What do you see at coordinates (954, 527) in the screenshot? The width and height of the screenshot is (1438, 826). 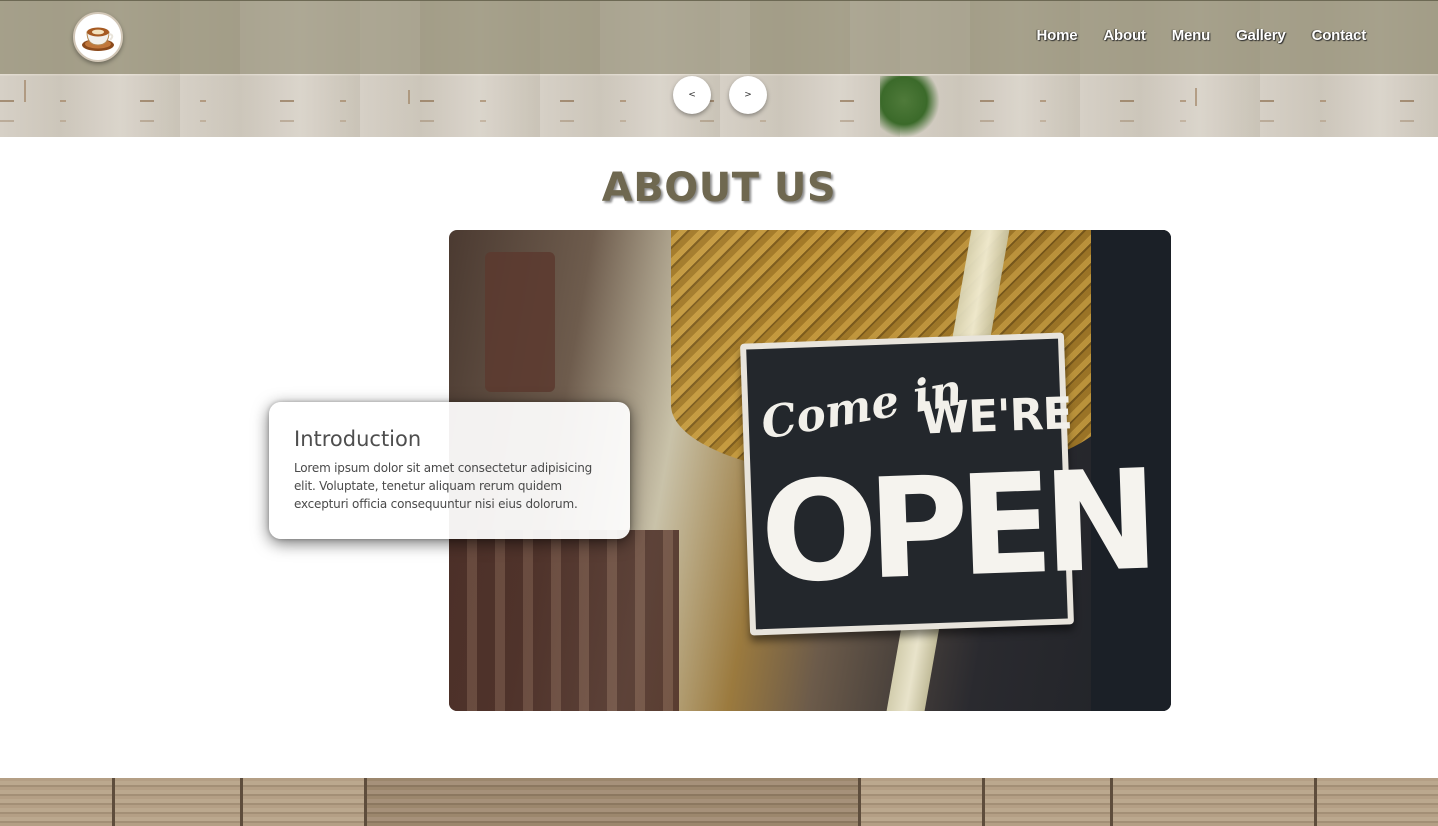 I see `sign-open-text: OPEN` at bounding box center [954, 527].